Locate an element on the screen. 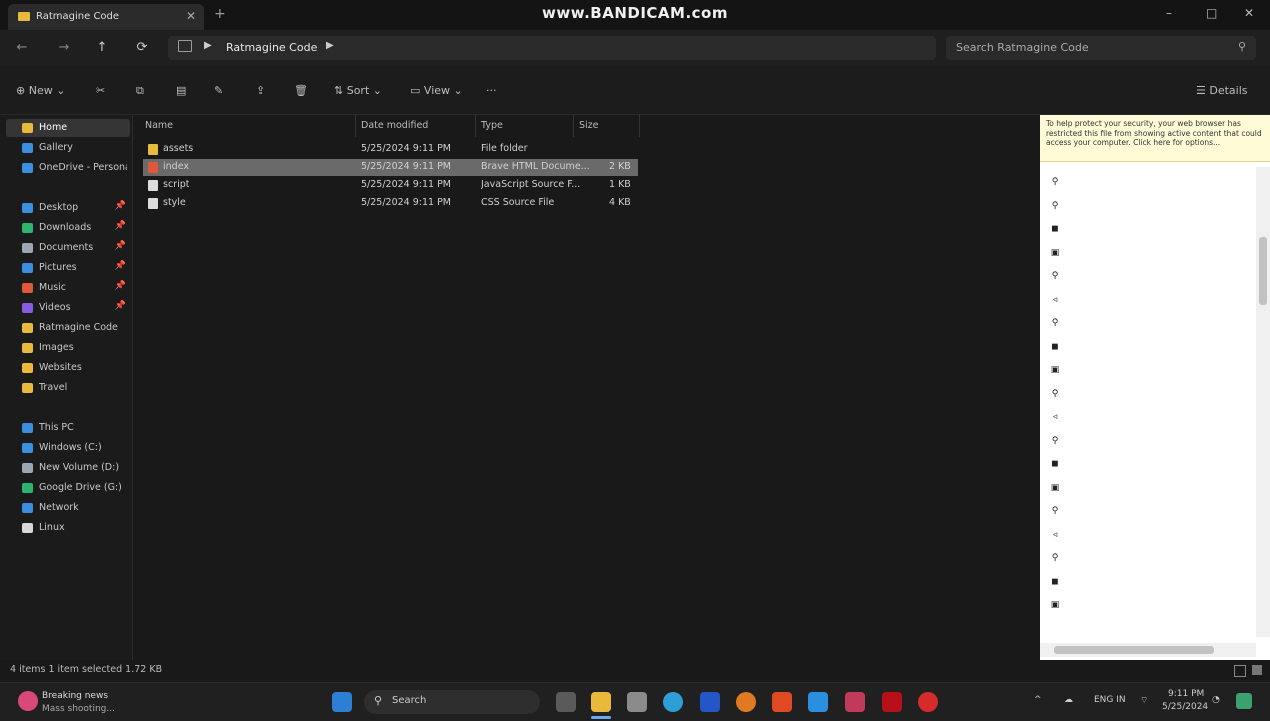 The image size is (1270, 721). up-button: ↑ is located at coordinates (102, 47).